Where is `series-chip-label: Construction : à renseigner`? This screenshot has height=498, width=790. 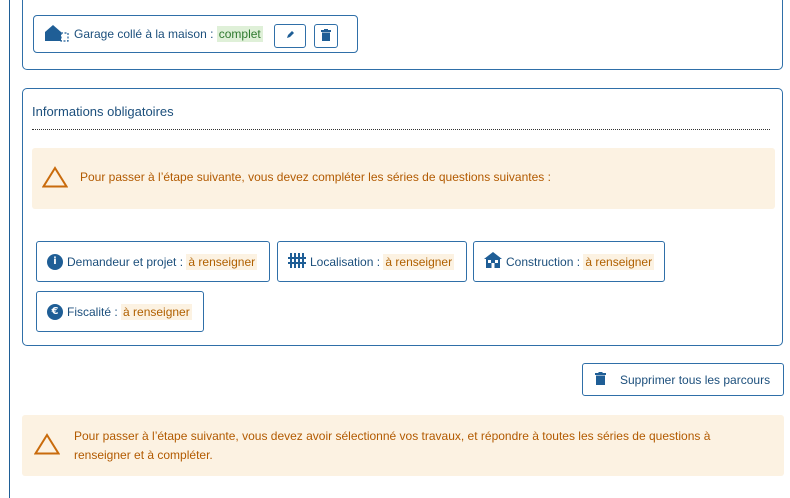 series-chip-label: Construction : à renseigner is located at coordinates (580, 261).